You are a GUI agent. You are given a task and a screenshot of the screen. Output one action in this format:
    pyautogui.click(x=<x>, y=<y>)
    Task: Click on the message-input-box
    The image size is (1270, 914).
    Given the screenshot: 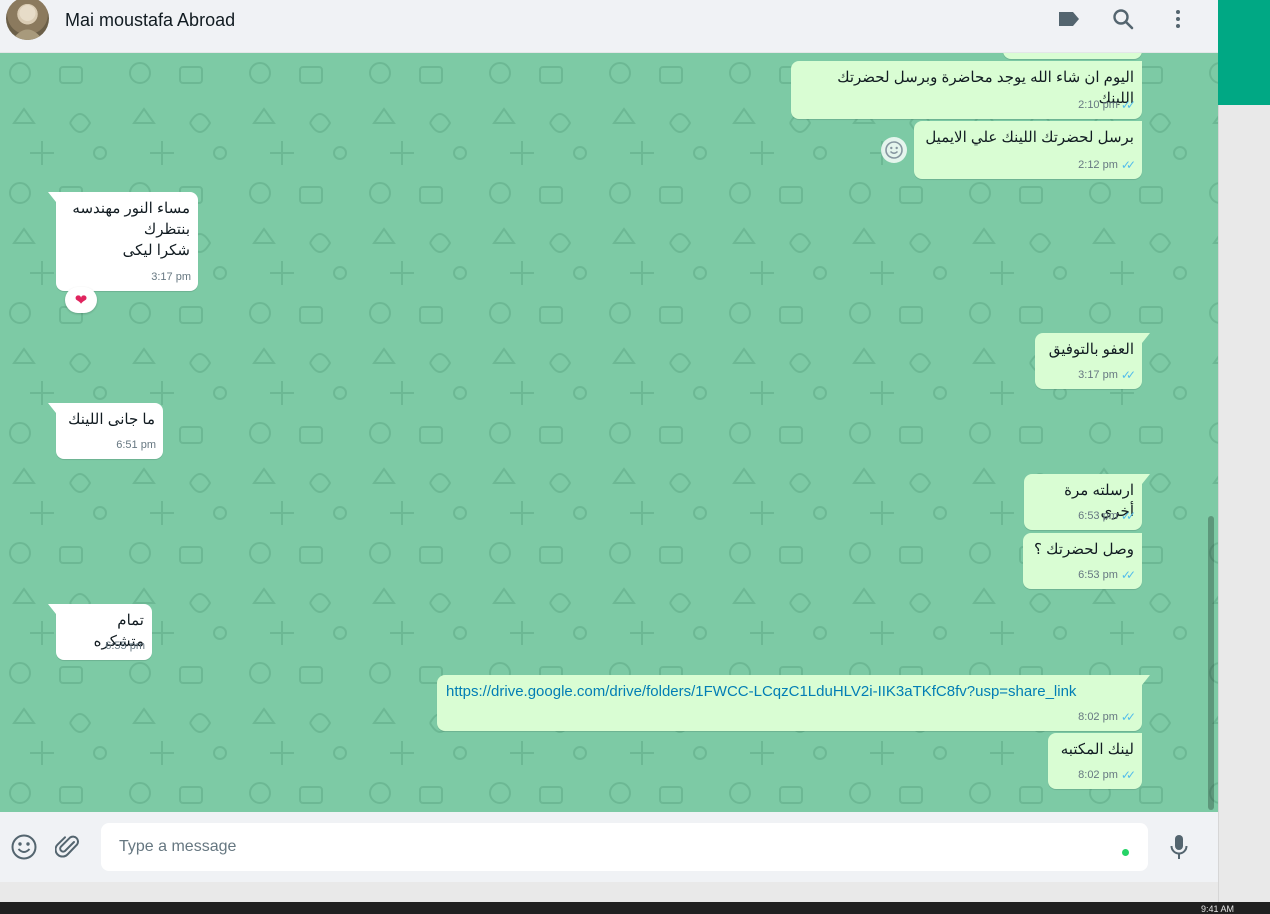 What is the action you would take?
    pyautogui.click(x=624, y=847)
    